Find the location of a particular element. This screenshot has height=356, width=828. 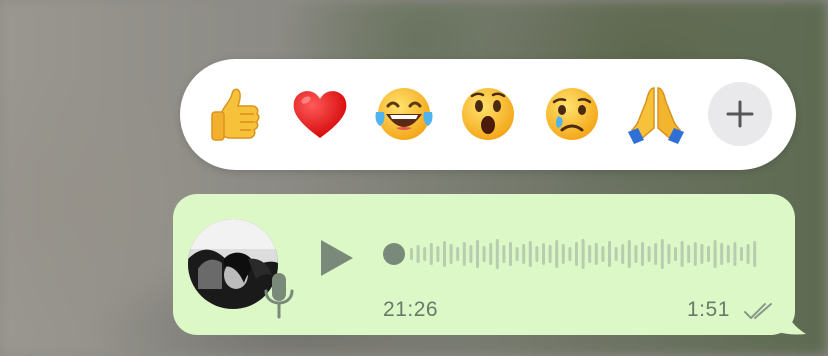

playback-scrubber is located at coordinates (394, 254).